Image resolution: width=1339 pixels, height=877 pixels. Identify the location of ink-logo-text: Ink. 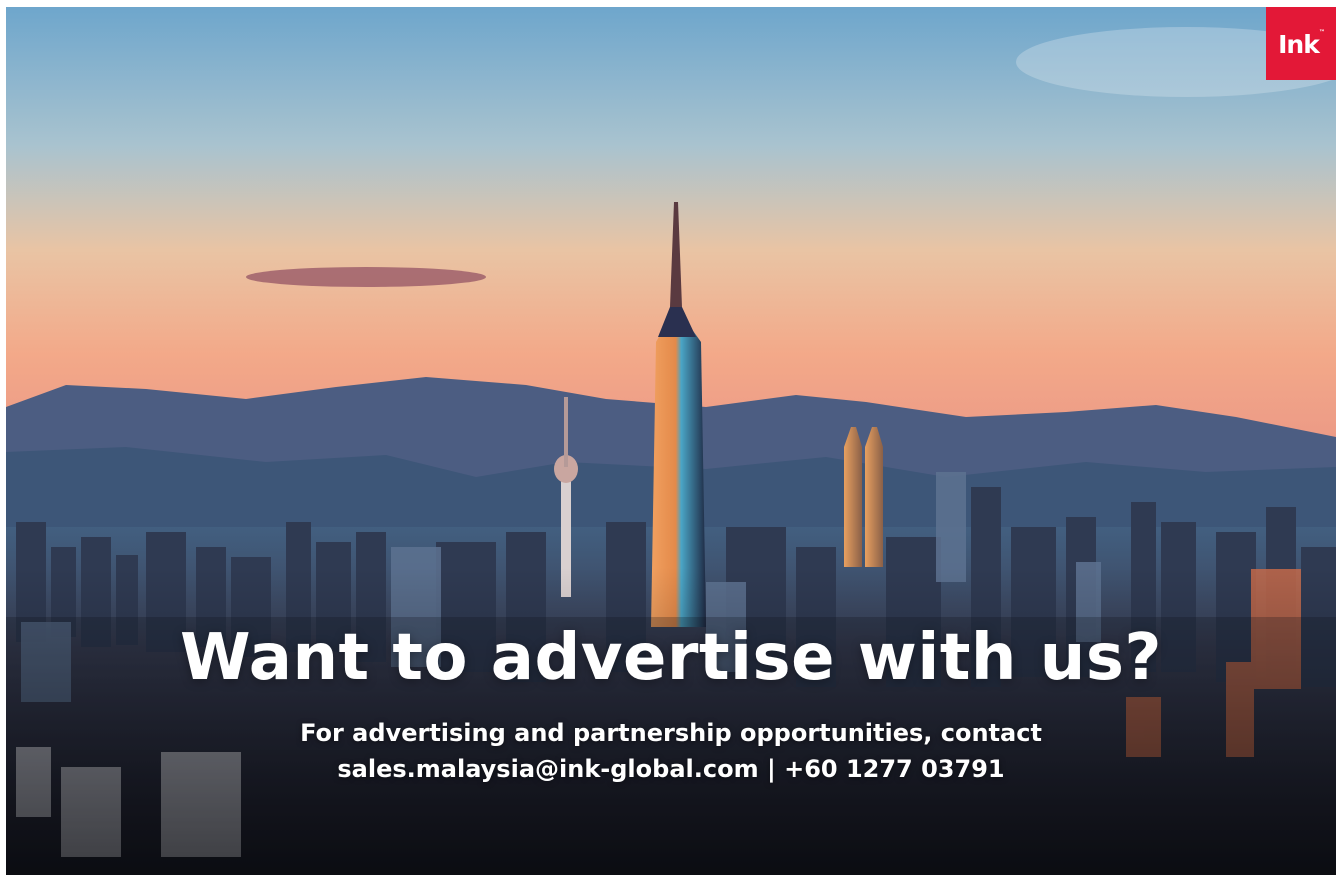
(1299, 44).